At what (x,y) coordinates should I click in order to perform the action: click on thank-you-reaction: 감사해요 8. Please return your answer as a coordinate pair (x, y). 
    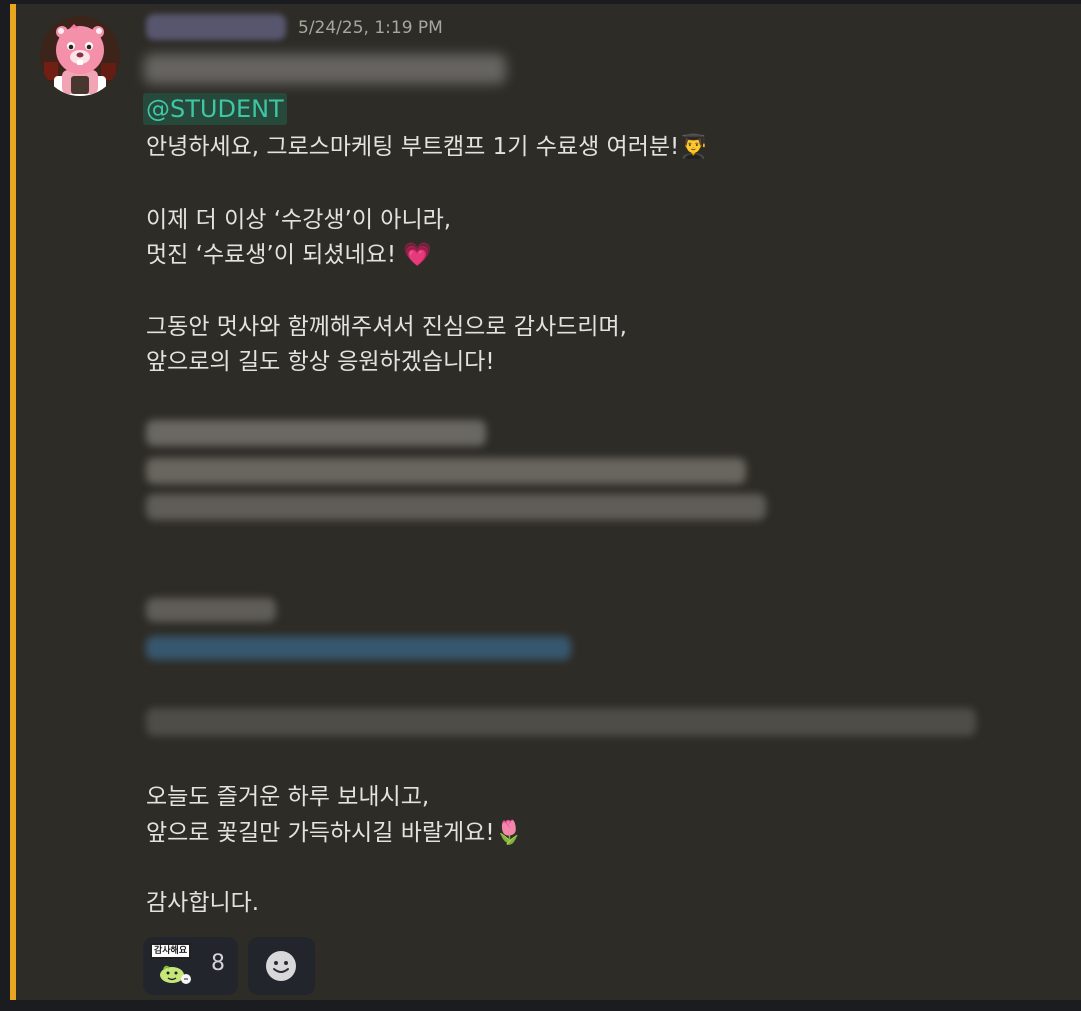
    Looking at the image, I should click on (190, 966).